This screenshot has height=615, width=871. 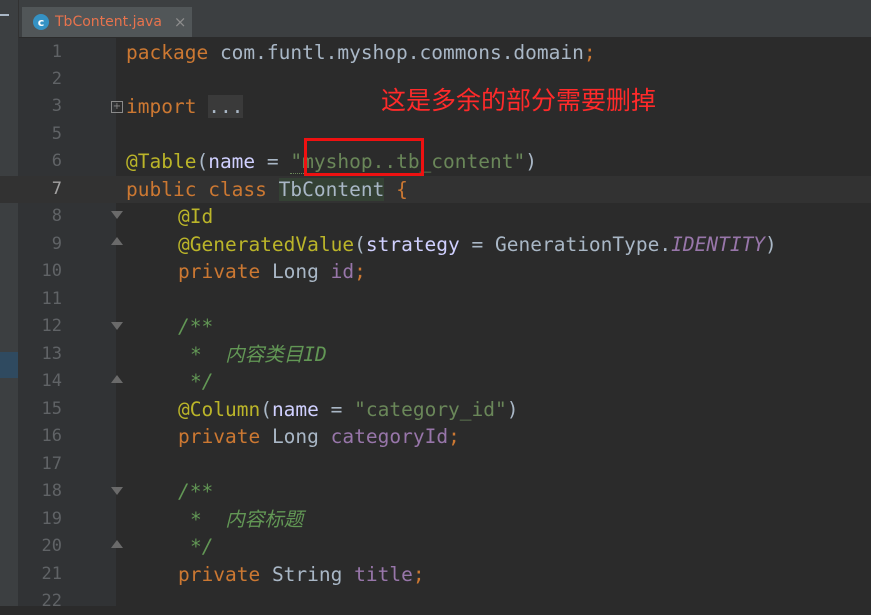 I want to click on keyword: class, so click(x=237, y=189).